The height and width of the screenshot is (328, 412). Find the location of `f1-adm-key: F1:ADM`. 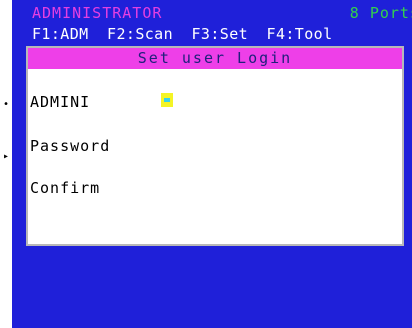

f1-adm-key: F1:ADM is located at coordinates (60, 34).